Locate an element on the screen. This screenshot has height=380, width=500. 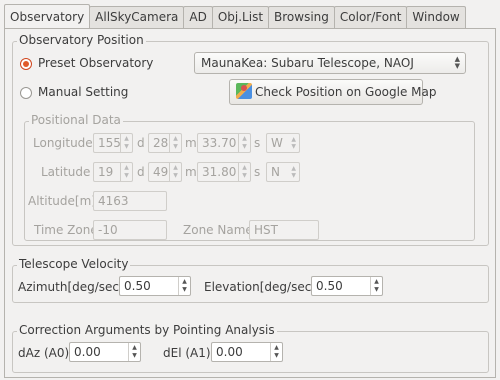
check-google-map-button: Check Position on Google Map is located at coordinates (332, 92).